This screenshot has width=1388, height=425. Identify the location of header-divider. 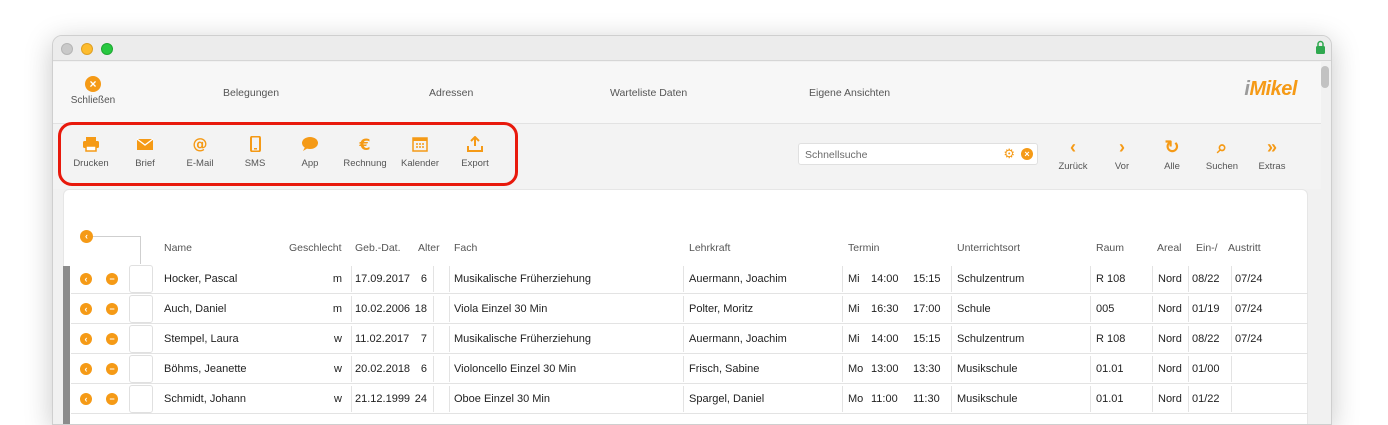
(117, 236).